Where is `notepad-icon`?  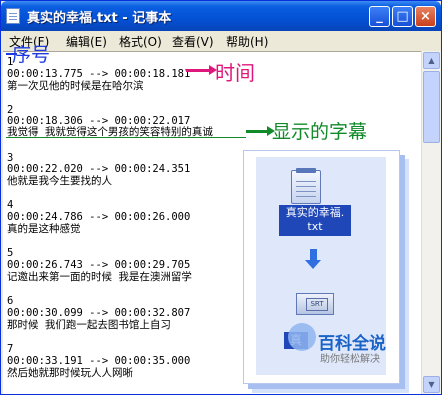
notepad-icon is located at coordinates (13, 16).